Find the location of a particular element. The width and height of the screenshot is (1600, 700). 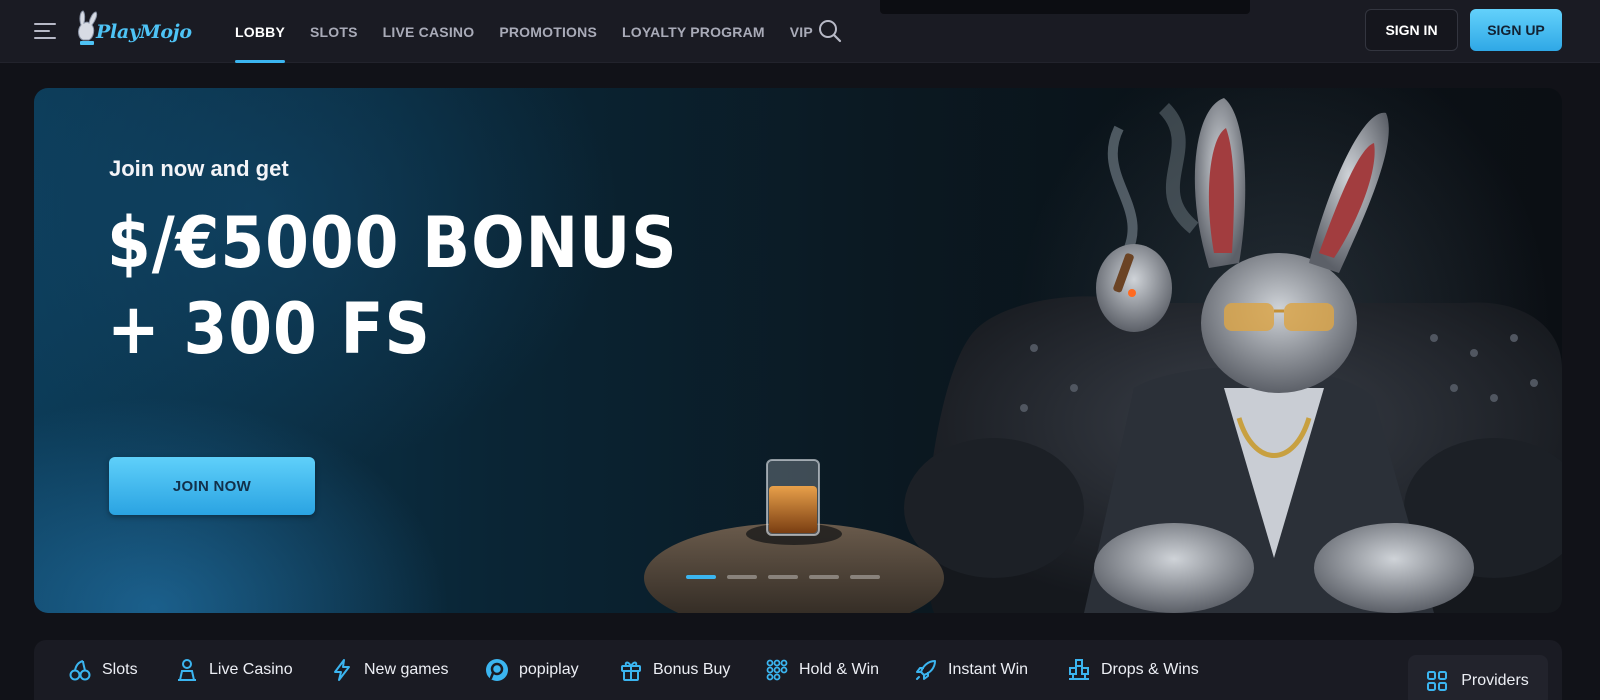

category-label: Slots is located at coordinates (120, 669).